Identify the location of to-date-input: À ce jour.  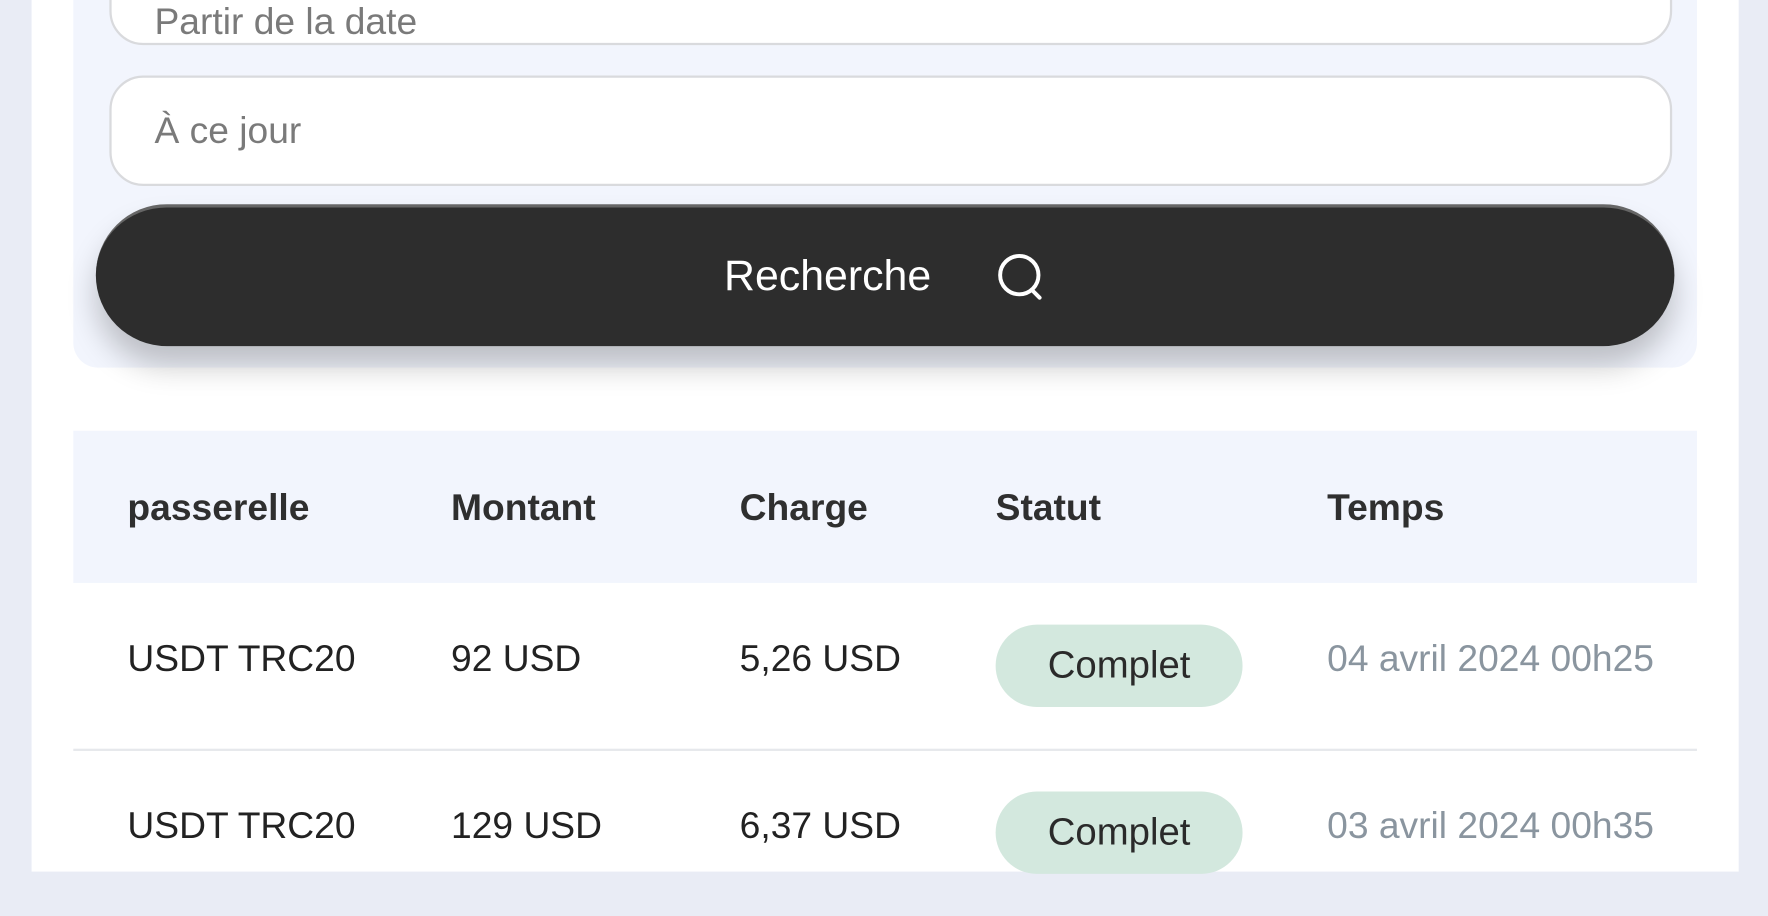
(891, 131).